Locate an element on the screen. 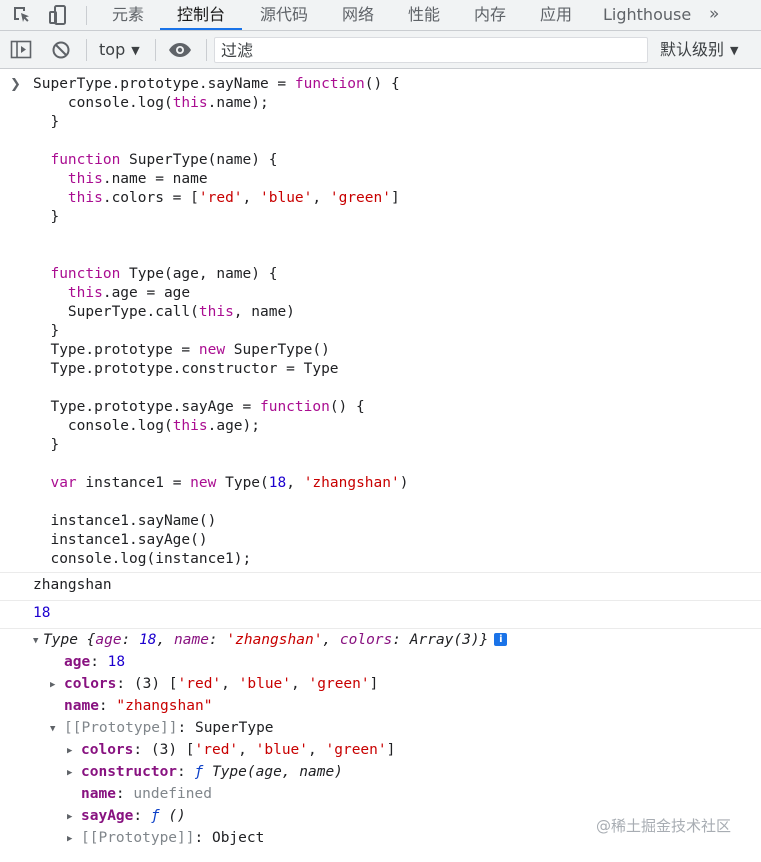 The image size is (761, 862). proto-colors-value: (3) ['red', 'blue', 'green'] is located at coordinates (273, 750).